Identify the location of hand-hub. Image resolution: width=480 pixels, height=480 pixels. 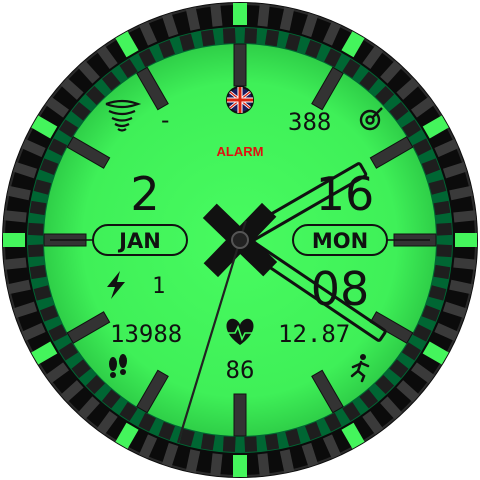
(240, 240).